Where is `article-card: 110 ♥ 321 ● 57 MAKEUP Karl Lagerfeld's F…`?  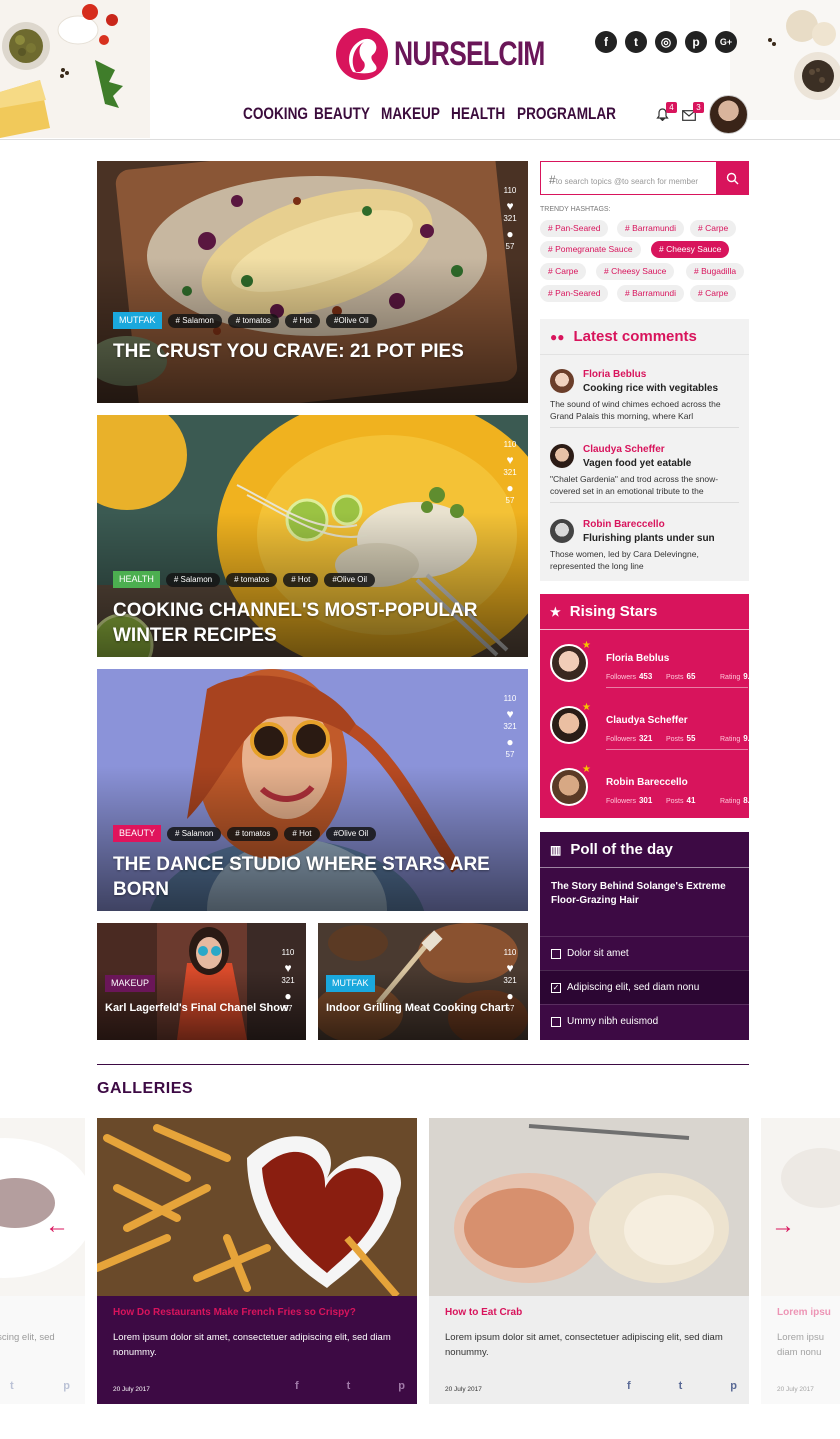
article-card: 110 ♥ 321 ● 57 MAKEUP Karl Lagerfeld's F… is located at coordinates (201, 981).